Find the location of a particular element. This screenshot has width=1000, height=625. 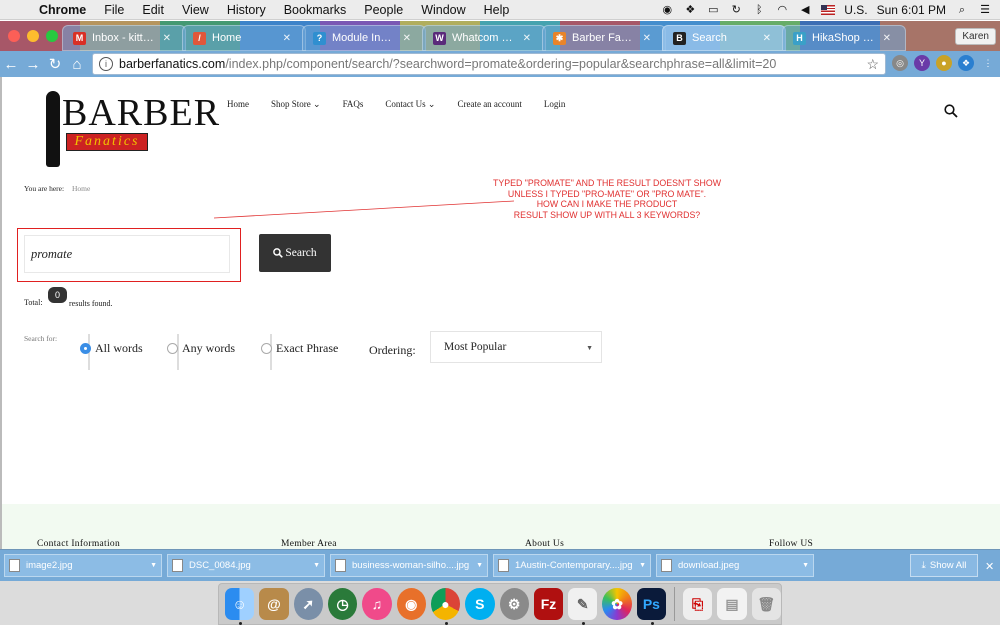

tab-gmail-inbox: M Inbox - kitty1876 ✕ is located at coordinates (124, 38).